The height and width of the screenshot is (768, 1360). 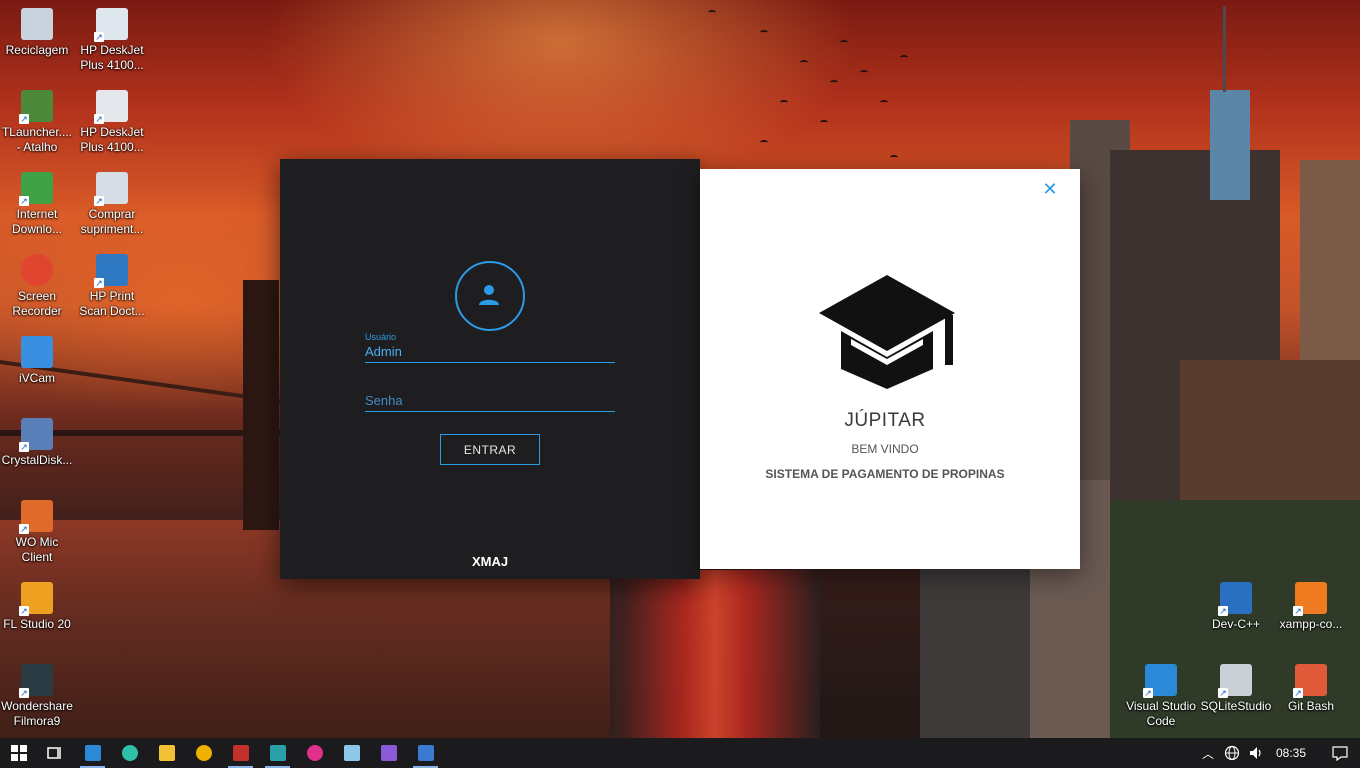 I want to click on recycle-bin-icon, so click(x=37, y=24).